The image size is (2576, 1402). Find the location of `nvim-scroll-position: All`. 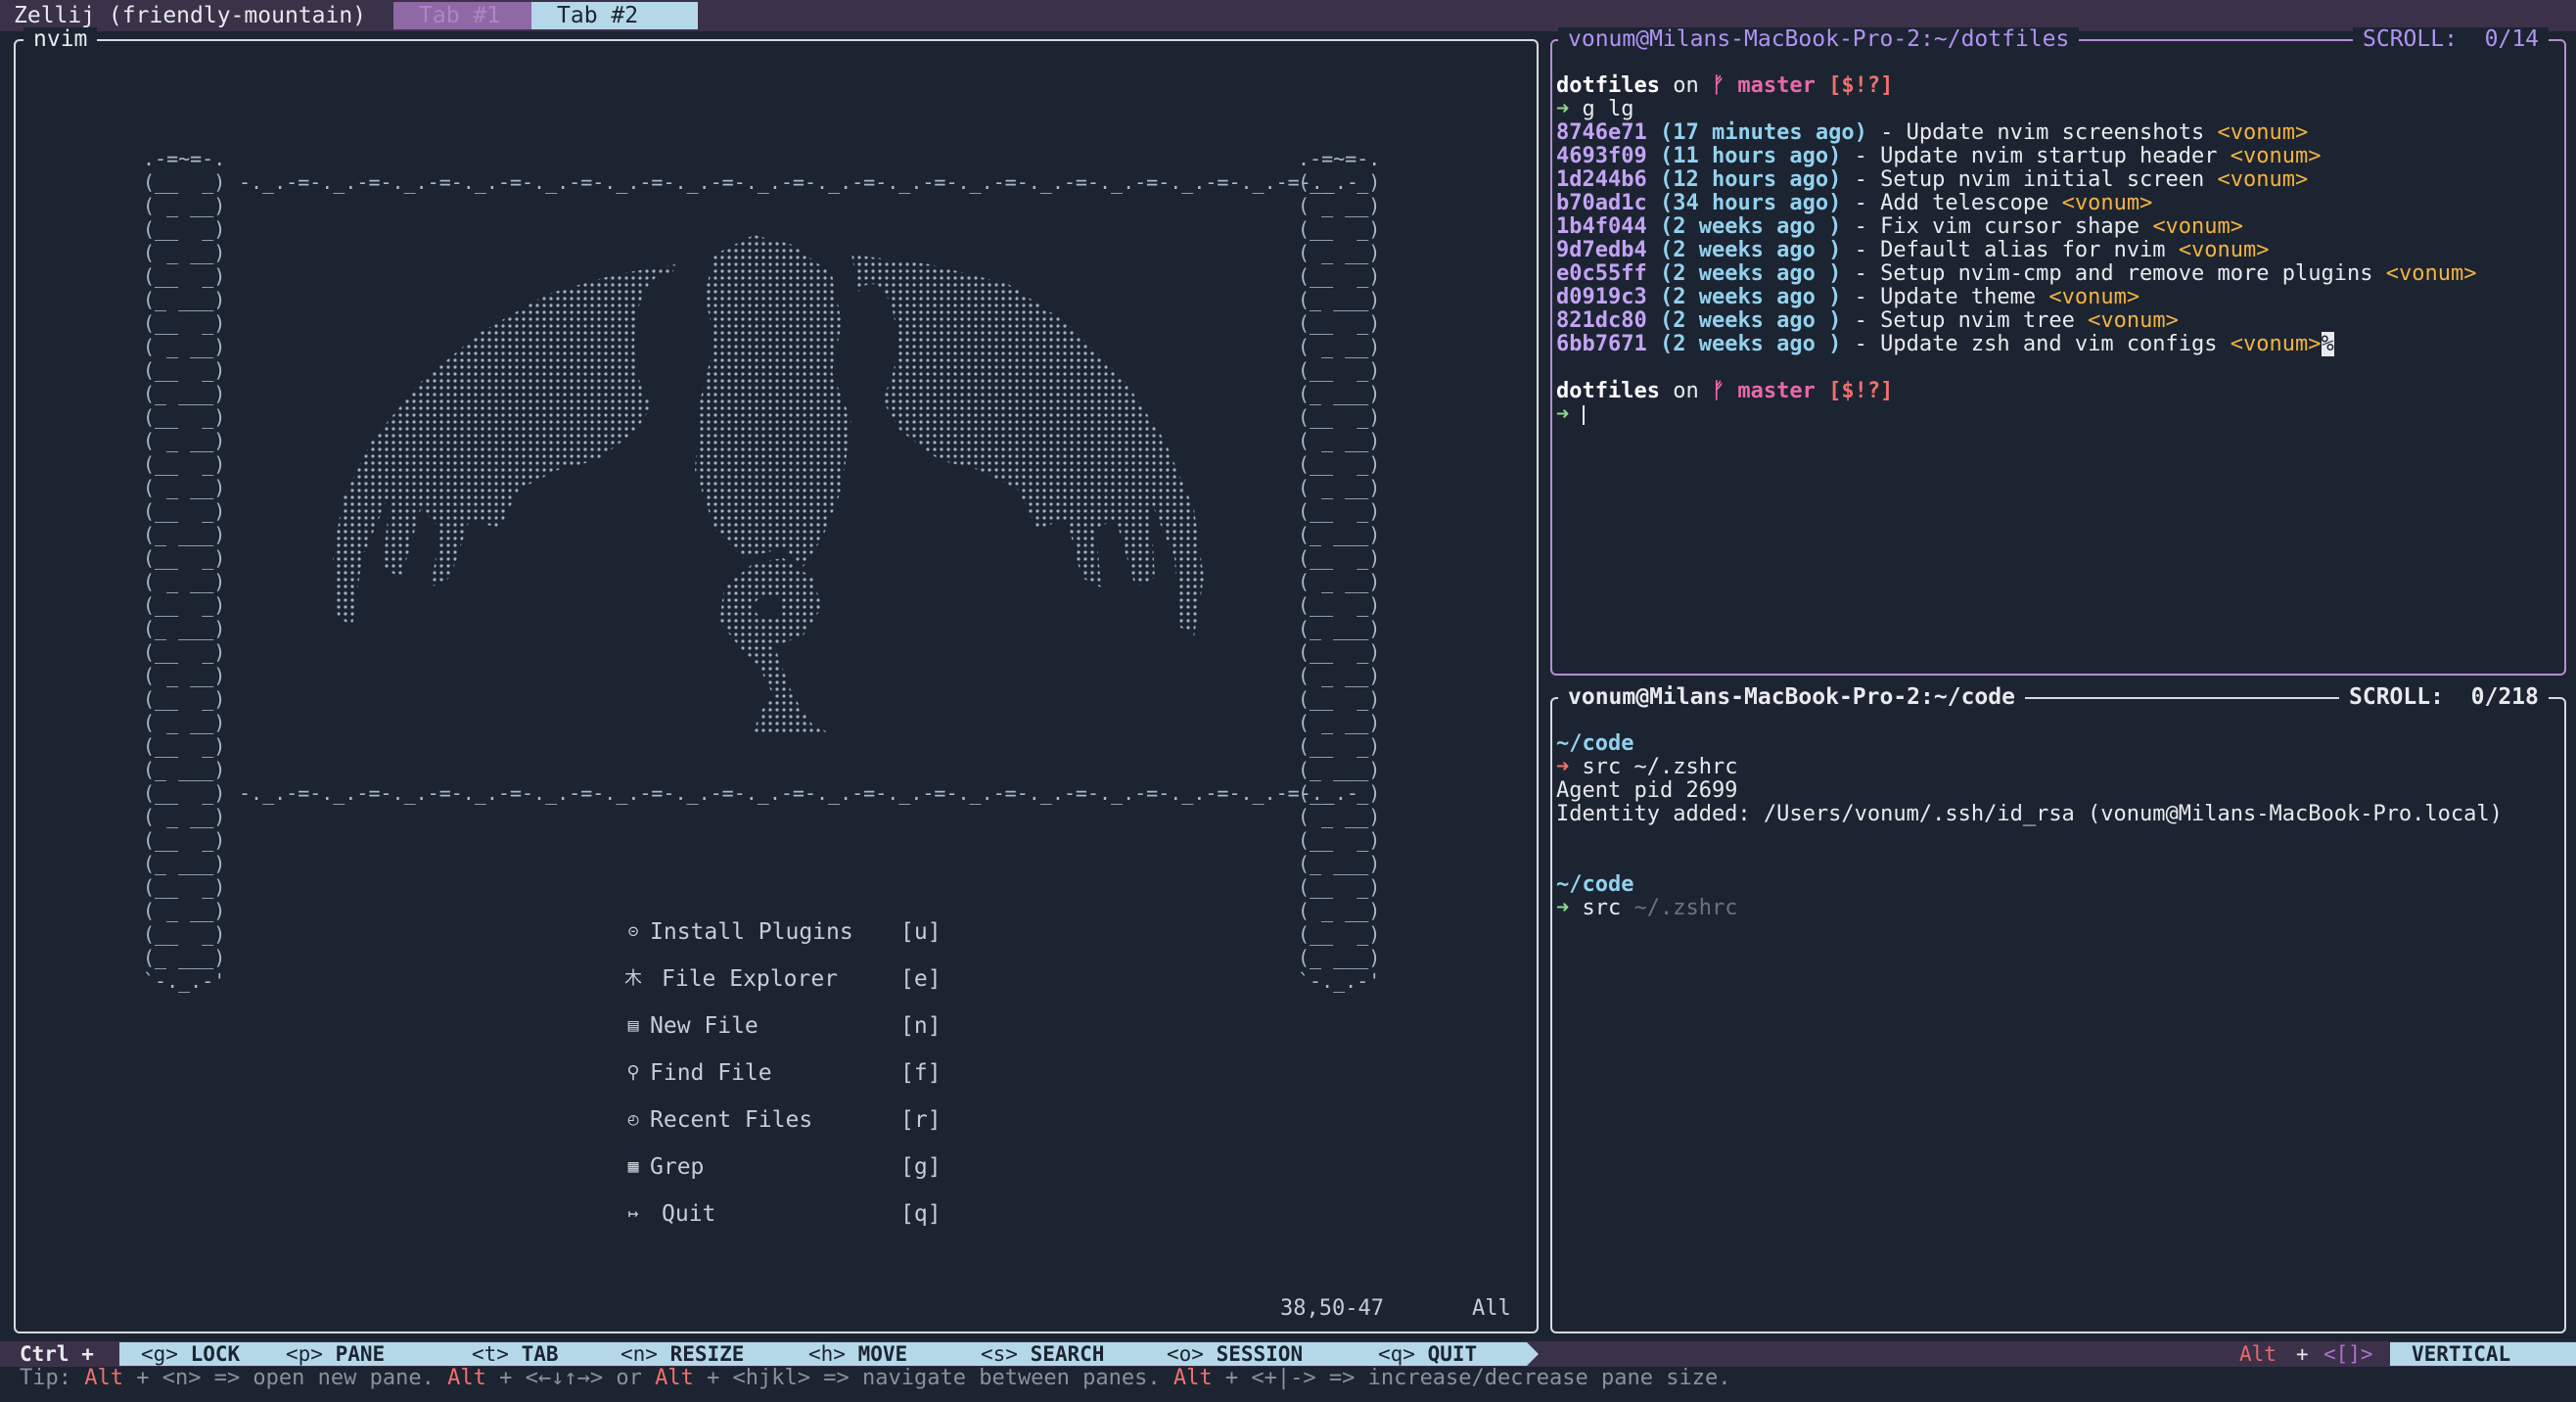

nvim-scroll-position: All is located at coordinates (1492, 1308).